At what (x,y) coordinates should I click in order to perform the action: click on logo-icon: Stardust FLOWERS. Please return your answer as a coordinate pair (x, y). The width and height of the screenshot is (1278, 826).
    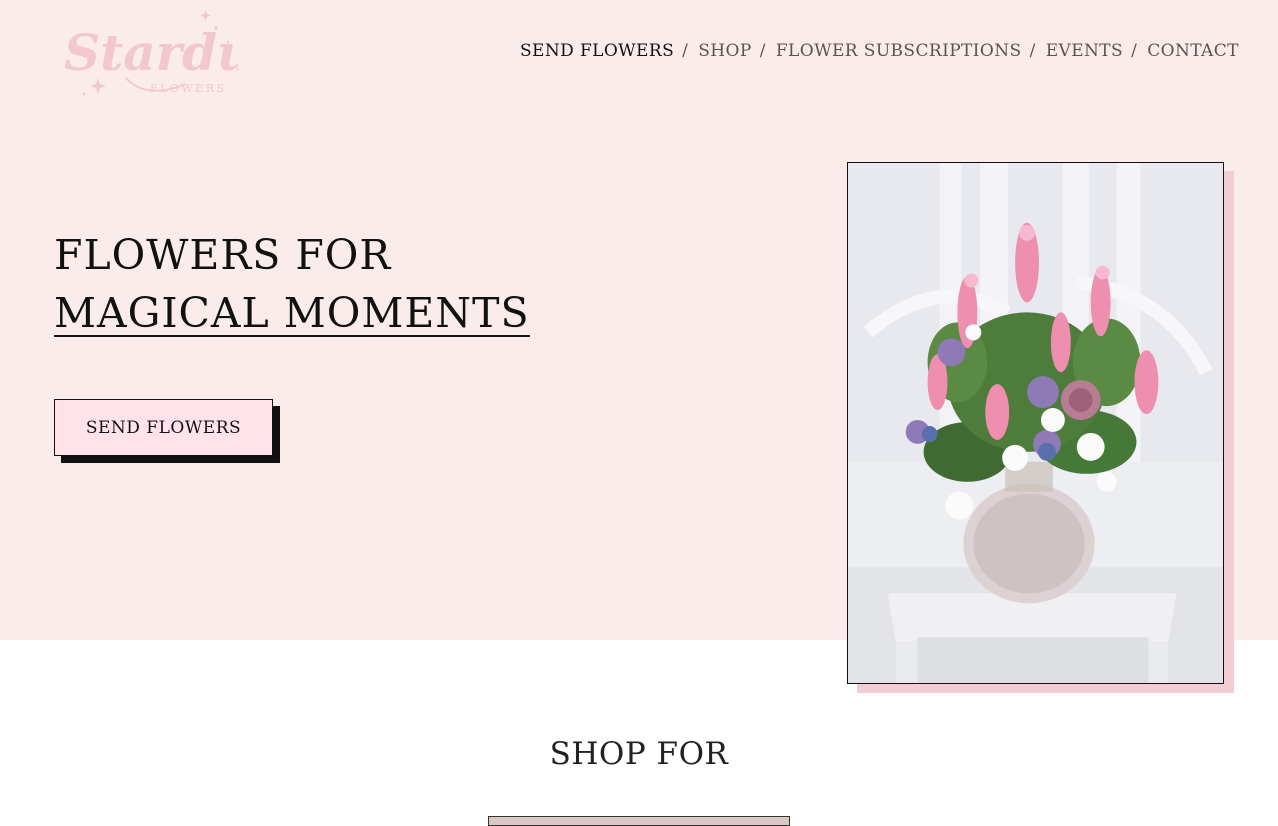
    Looking at the image, I should click on (184, 53).